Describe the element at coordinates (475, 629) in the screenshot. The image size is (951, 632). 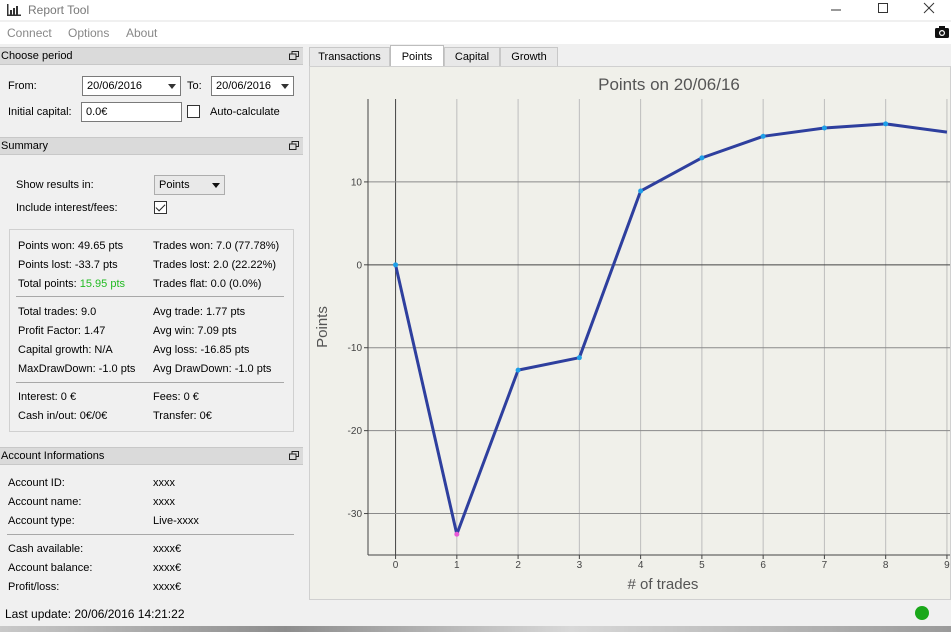
I see `desktop-background-strip` at that location.